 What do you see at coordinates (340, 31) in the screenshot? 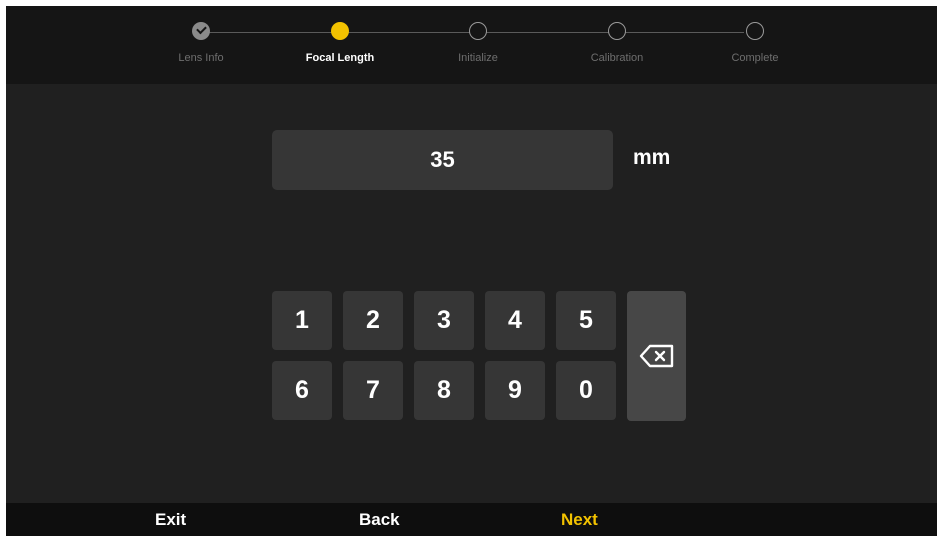
I see `active-step-dot-icon` at bounding box center [340, 31].